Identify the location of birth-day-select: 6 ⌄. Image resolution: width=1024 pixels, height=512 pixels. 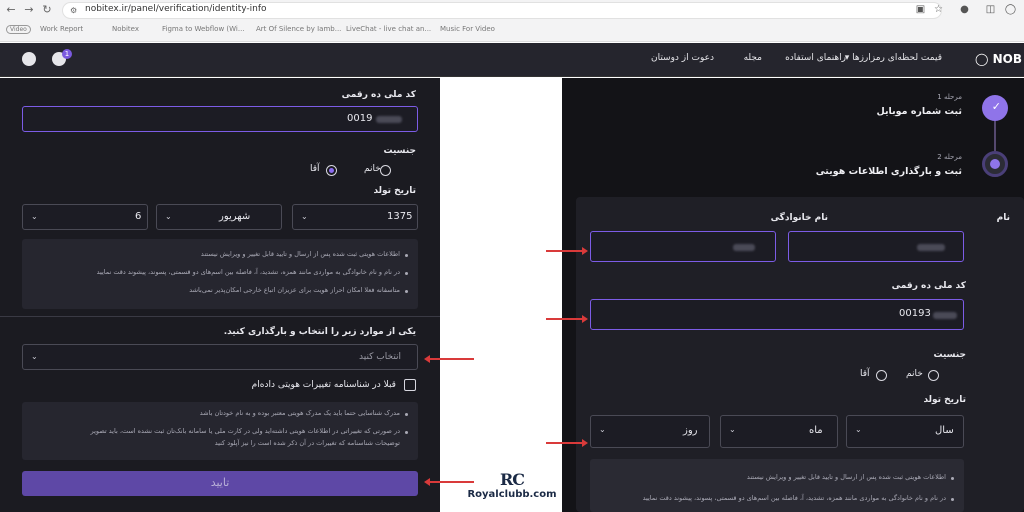
(85, 217).